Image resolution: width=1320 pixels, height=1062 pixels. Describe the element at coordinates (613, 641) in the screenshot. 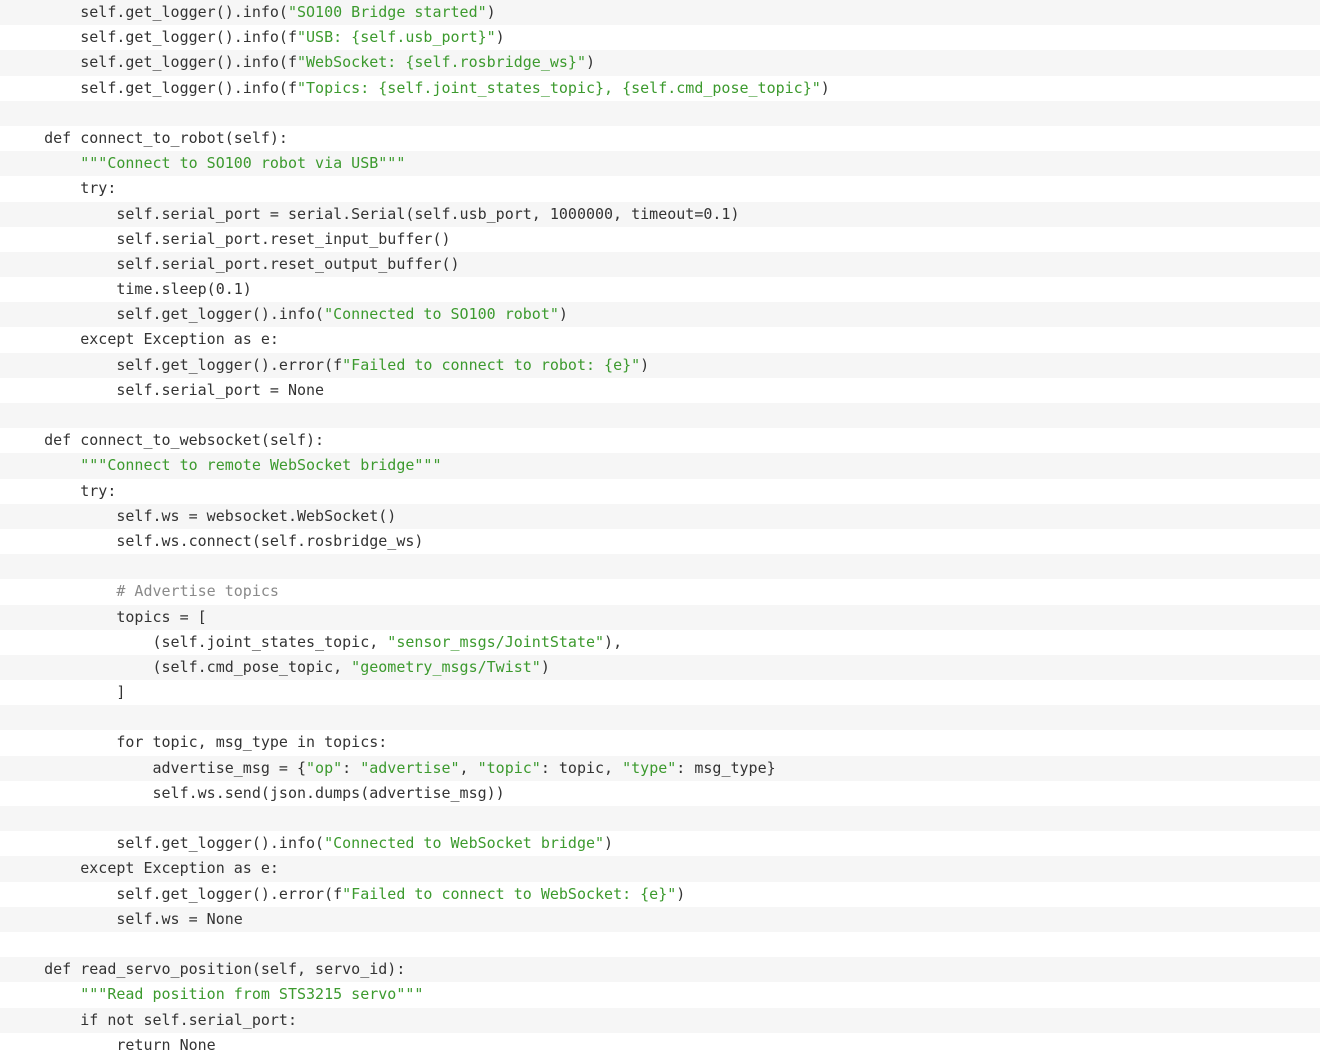

I see `code-token: ),` at that location.